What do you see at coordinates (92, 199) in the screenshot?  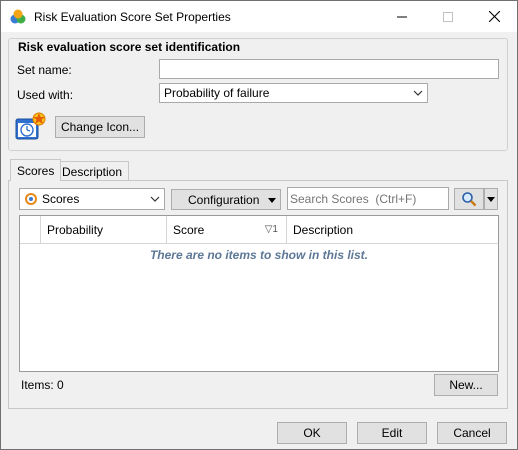 I see `view-select: Scores` at bounding box center [92, 199].